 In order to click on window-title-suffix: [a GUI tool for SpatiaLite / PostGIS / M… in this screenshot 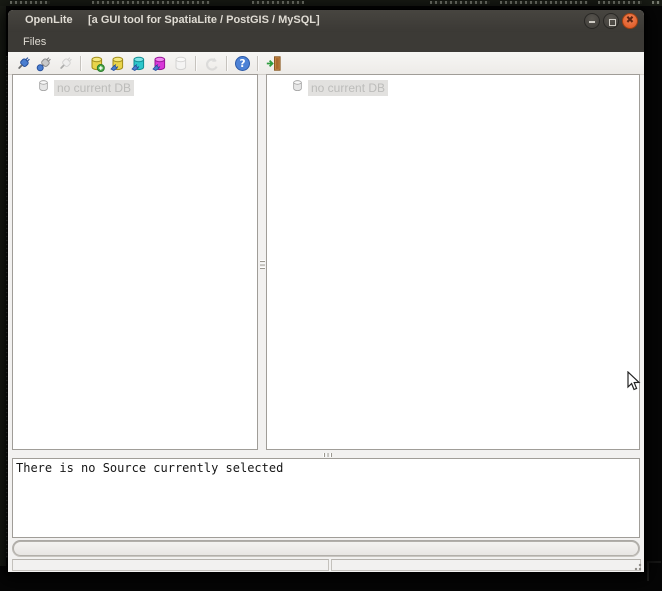, I will do `click(204, 20)`.